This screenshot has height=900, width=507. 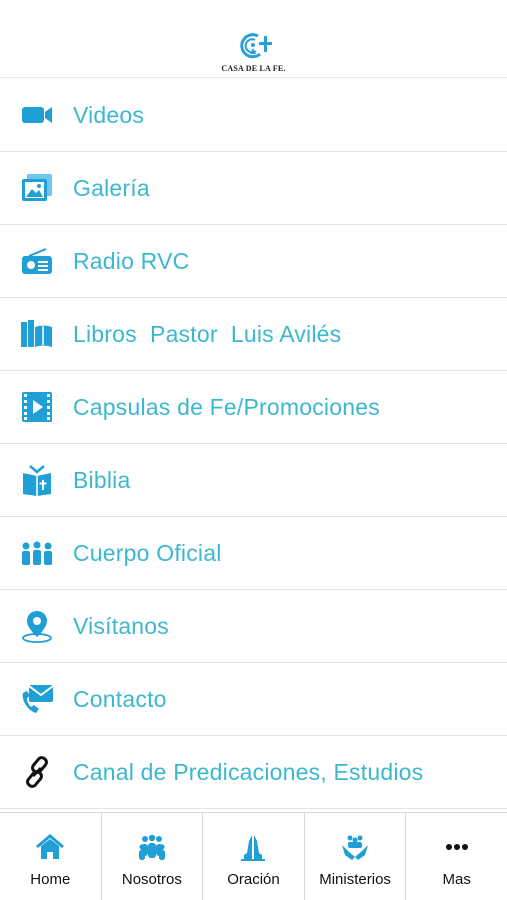 I want to click on menu-label: Radio RVC, so click(x=131, y=260).